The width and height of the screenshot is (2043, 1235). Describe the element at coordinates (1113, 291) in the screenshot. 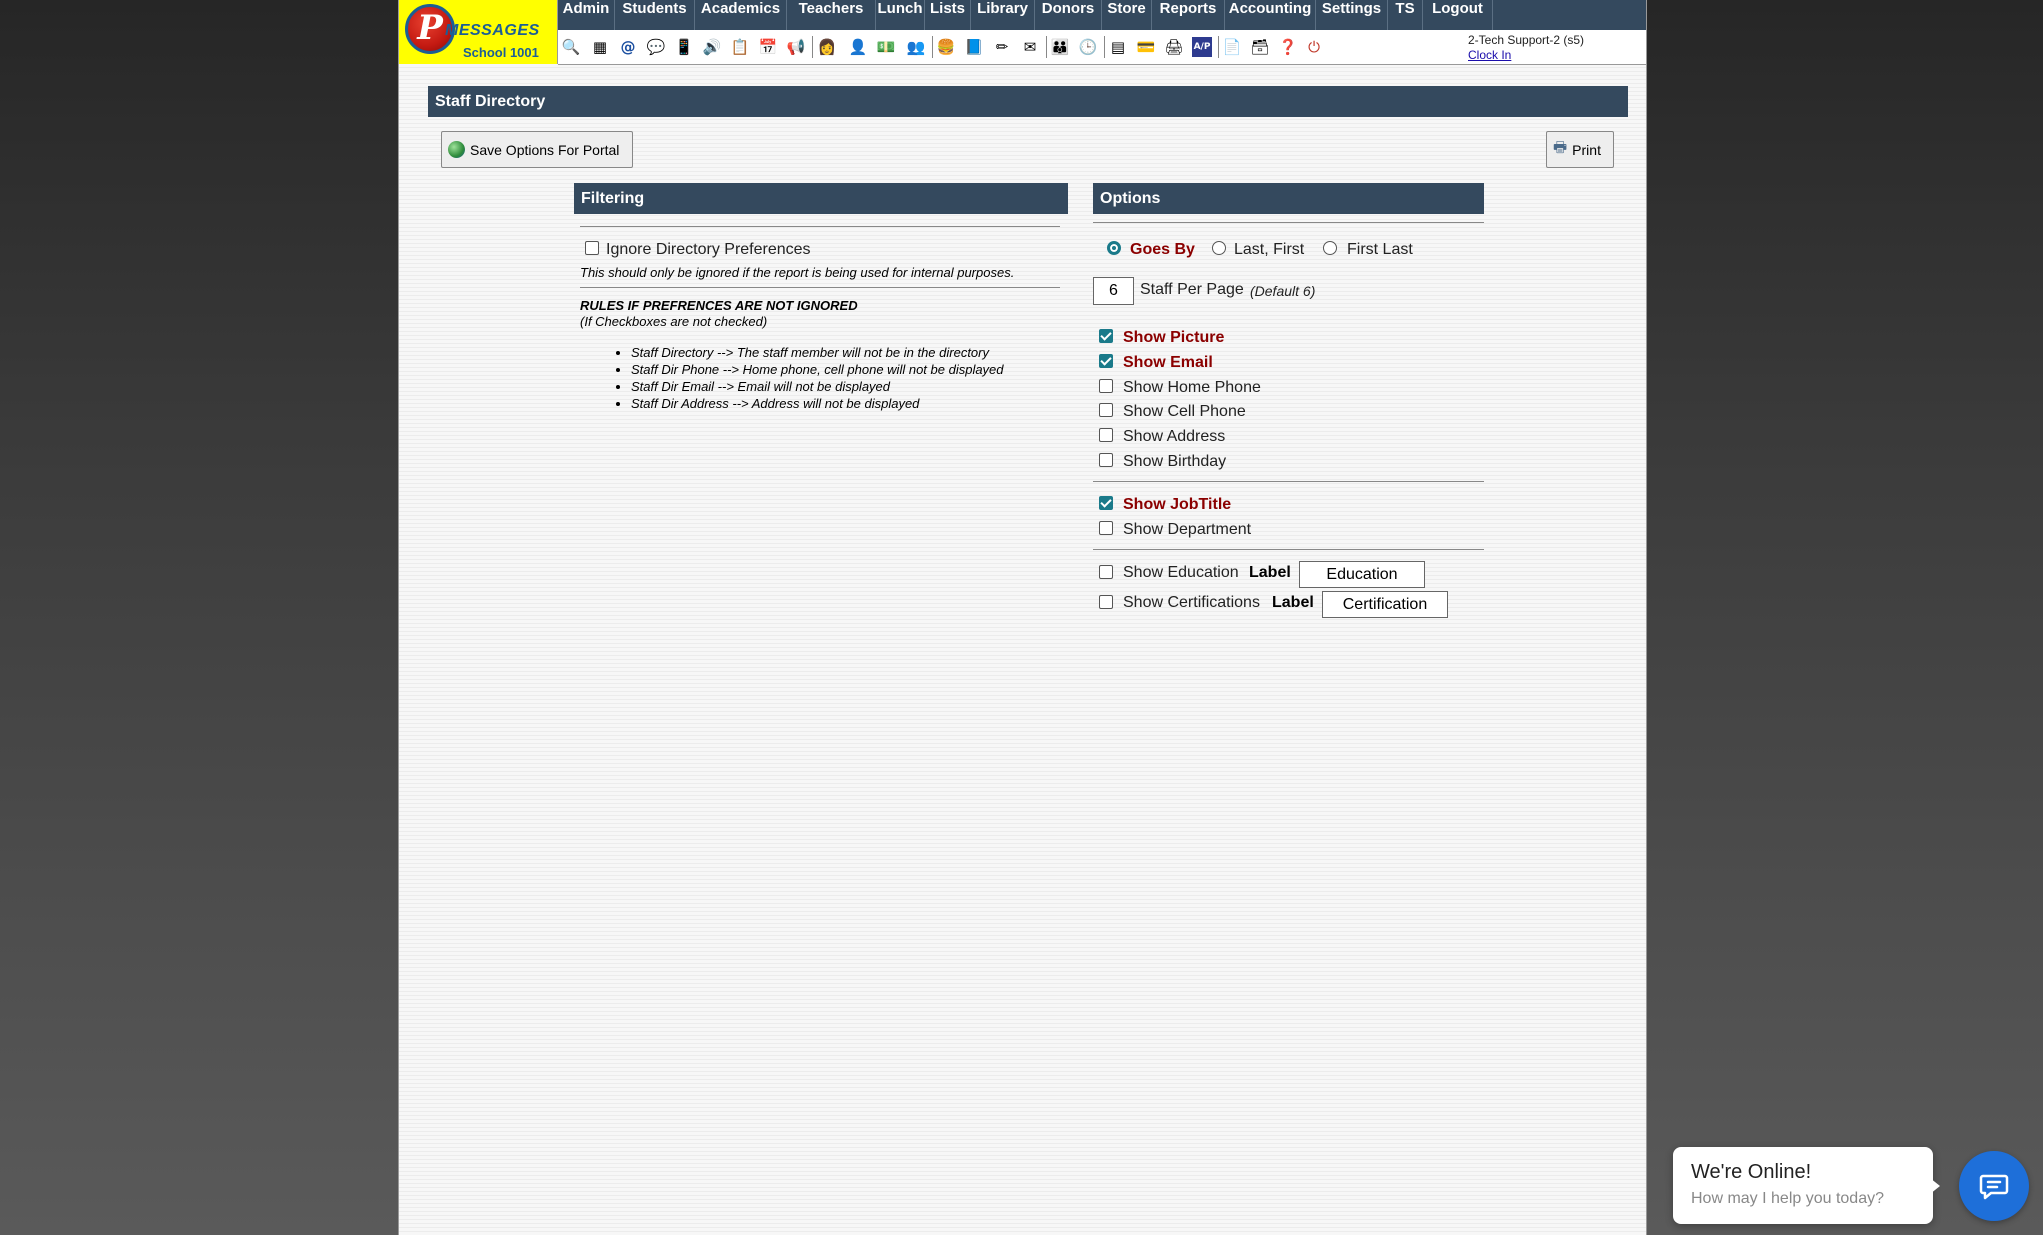

I see `staff-per-page-input` at that location.